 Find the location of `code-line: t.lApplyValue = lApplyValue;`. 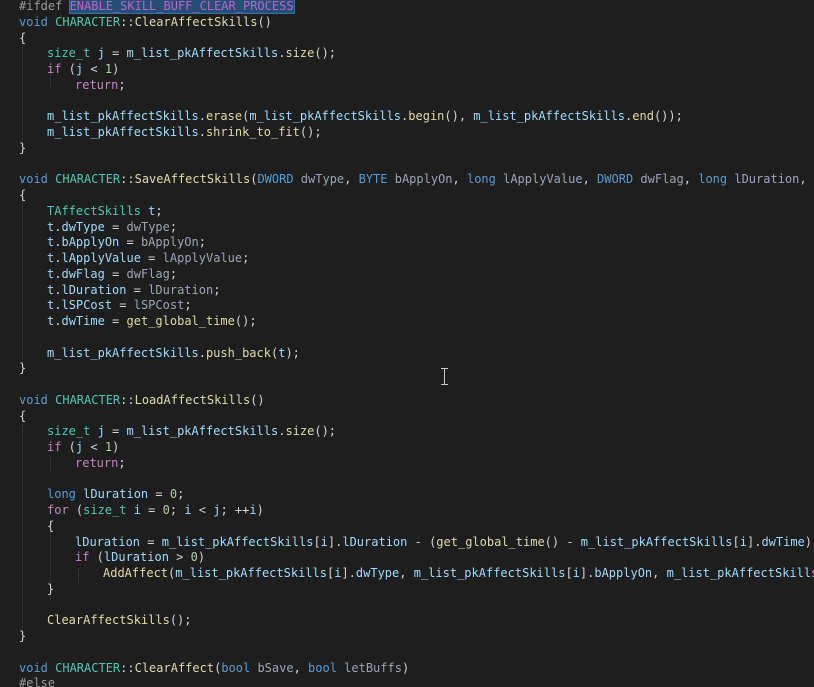

code-line: t.lApplyValue = lApplyValue; is located at coordinates (148, 258).